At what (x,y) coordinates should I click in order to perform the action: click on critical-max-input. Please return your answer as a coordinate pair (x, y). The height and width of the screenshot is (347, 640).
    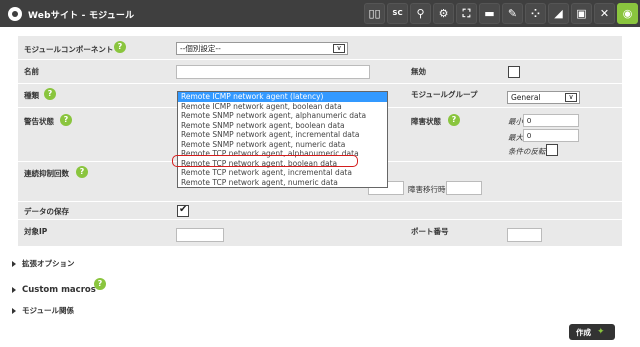
    Looking at the image, I should click on (551, 135).